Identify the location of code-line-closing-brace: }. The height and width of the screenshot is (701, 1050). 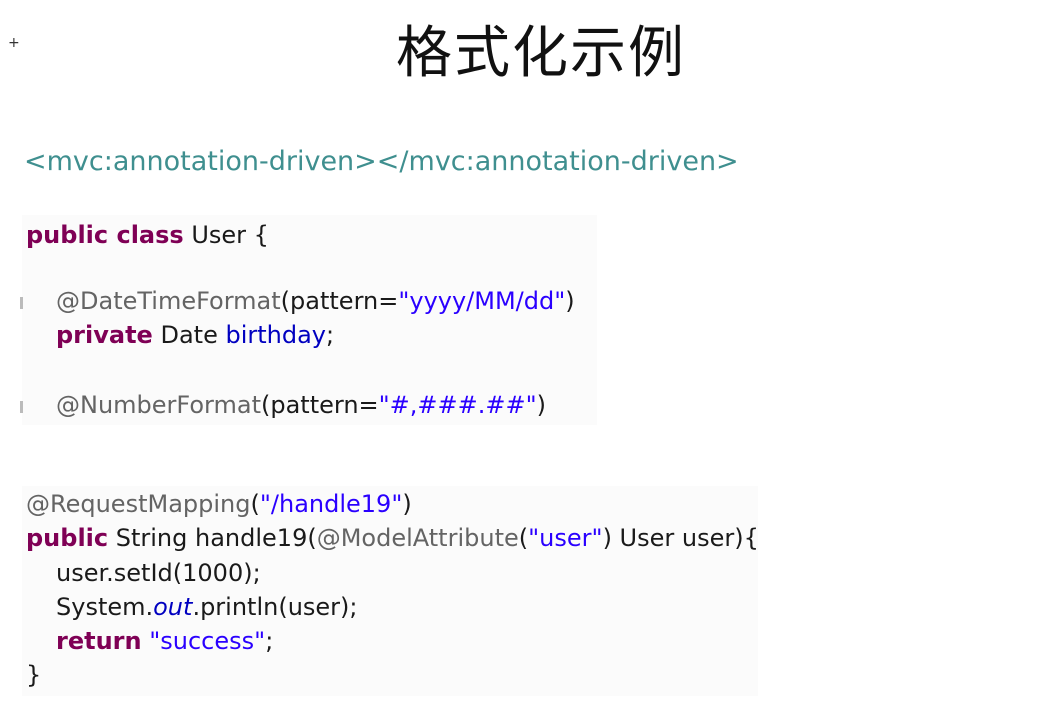
(34, 675).